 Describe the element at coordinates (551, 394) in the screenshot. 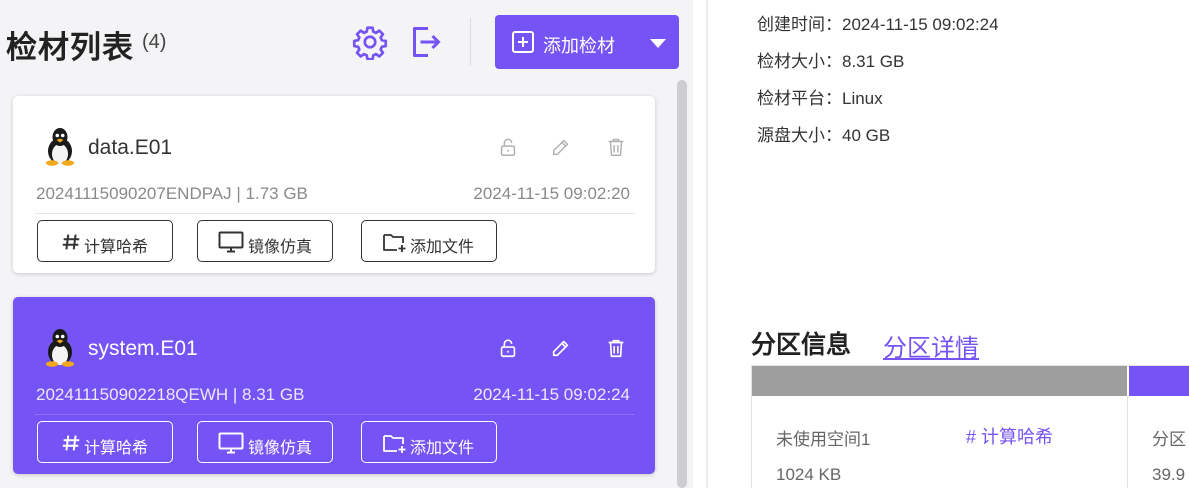

I see `evidence-time: 2024-11-15 09:02:24` at that location.